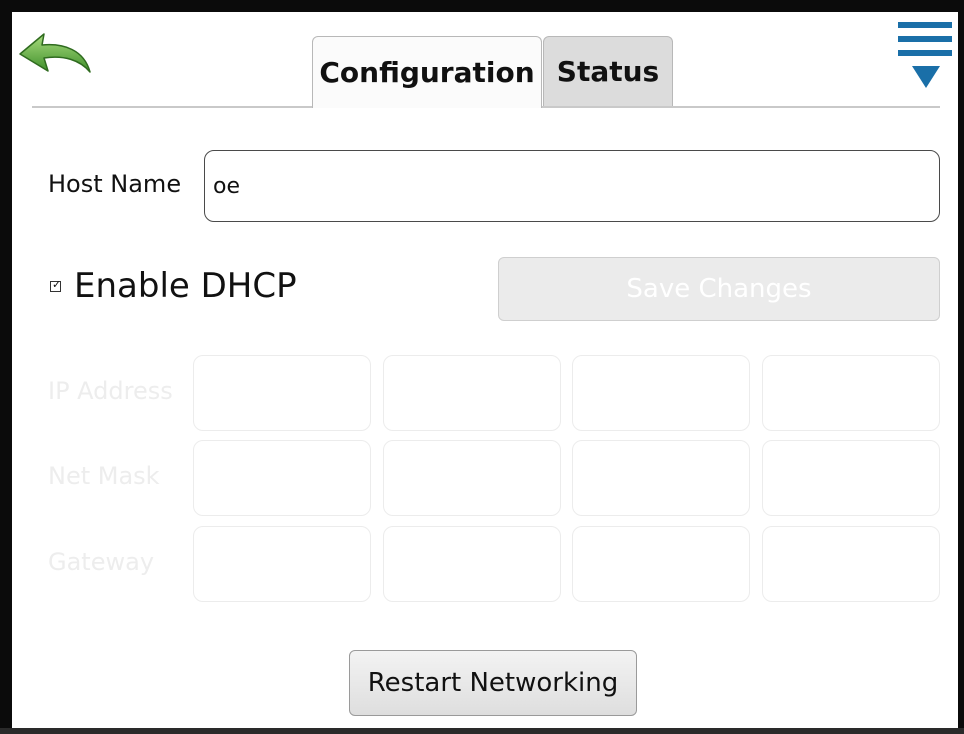 The height and width of the screenshot is (734, 964). I want to click on enable-dhcp-label: Enable DHCP, so click(185, 286).